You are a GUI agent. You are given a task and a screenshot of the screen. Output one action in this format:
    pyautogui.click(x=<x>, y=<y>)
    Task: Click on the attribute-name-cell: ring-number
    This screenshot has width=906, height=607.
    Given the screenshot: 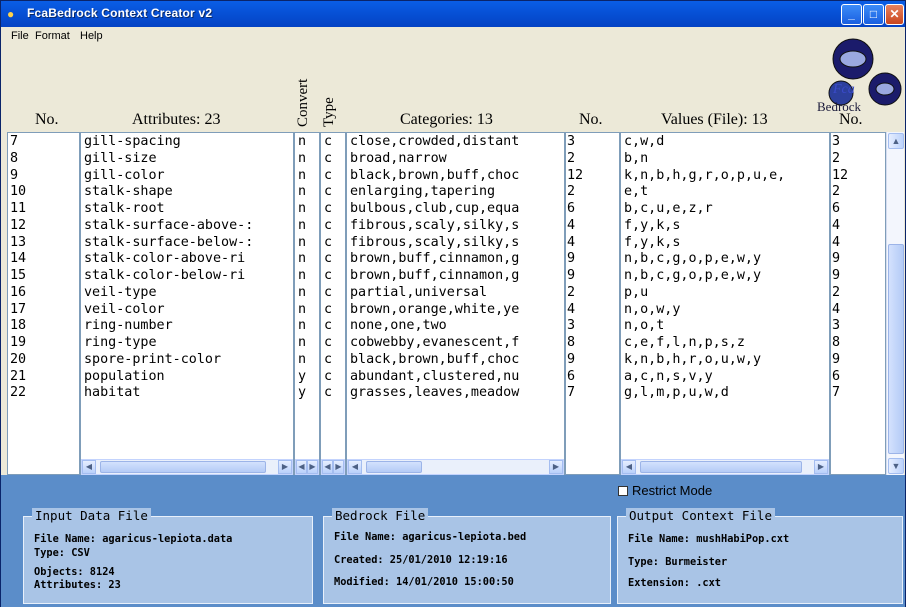 What is the action you would take?
    pyautogui.click(x=187, y=326)
    